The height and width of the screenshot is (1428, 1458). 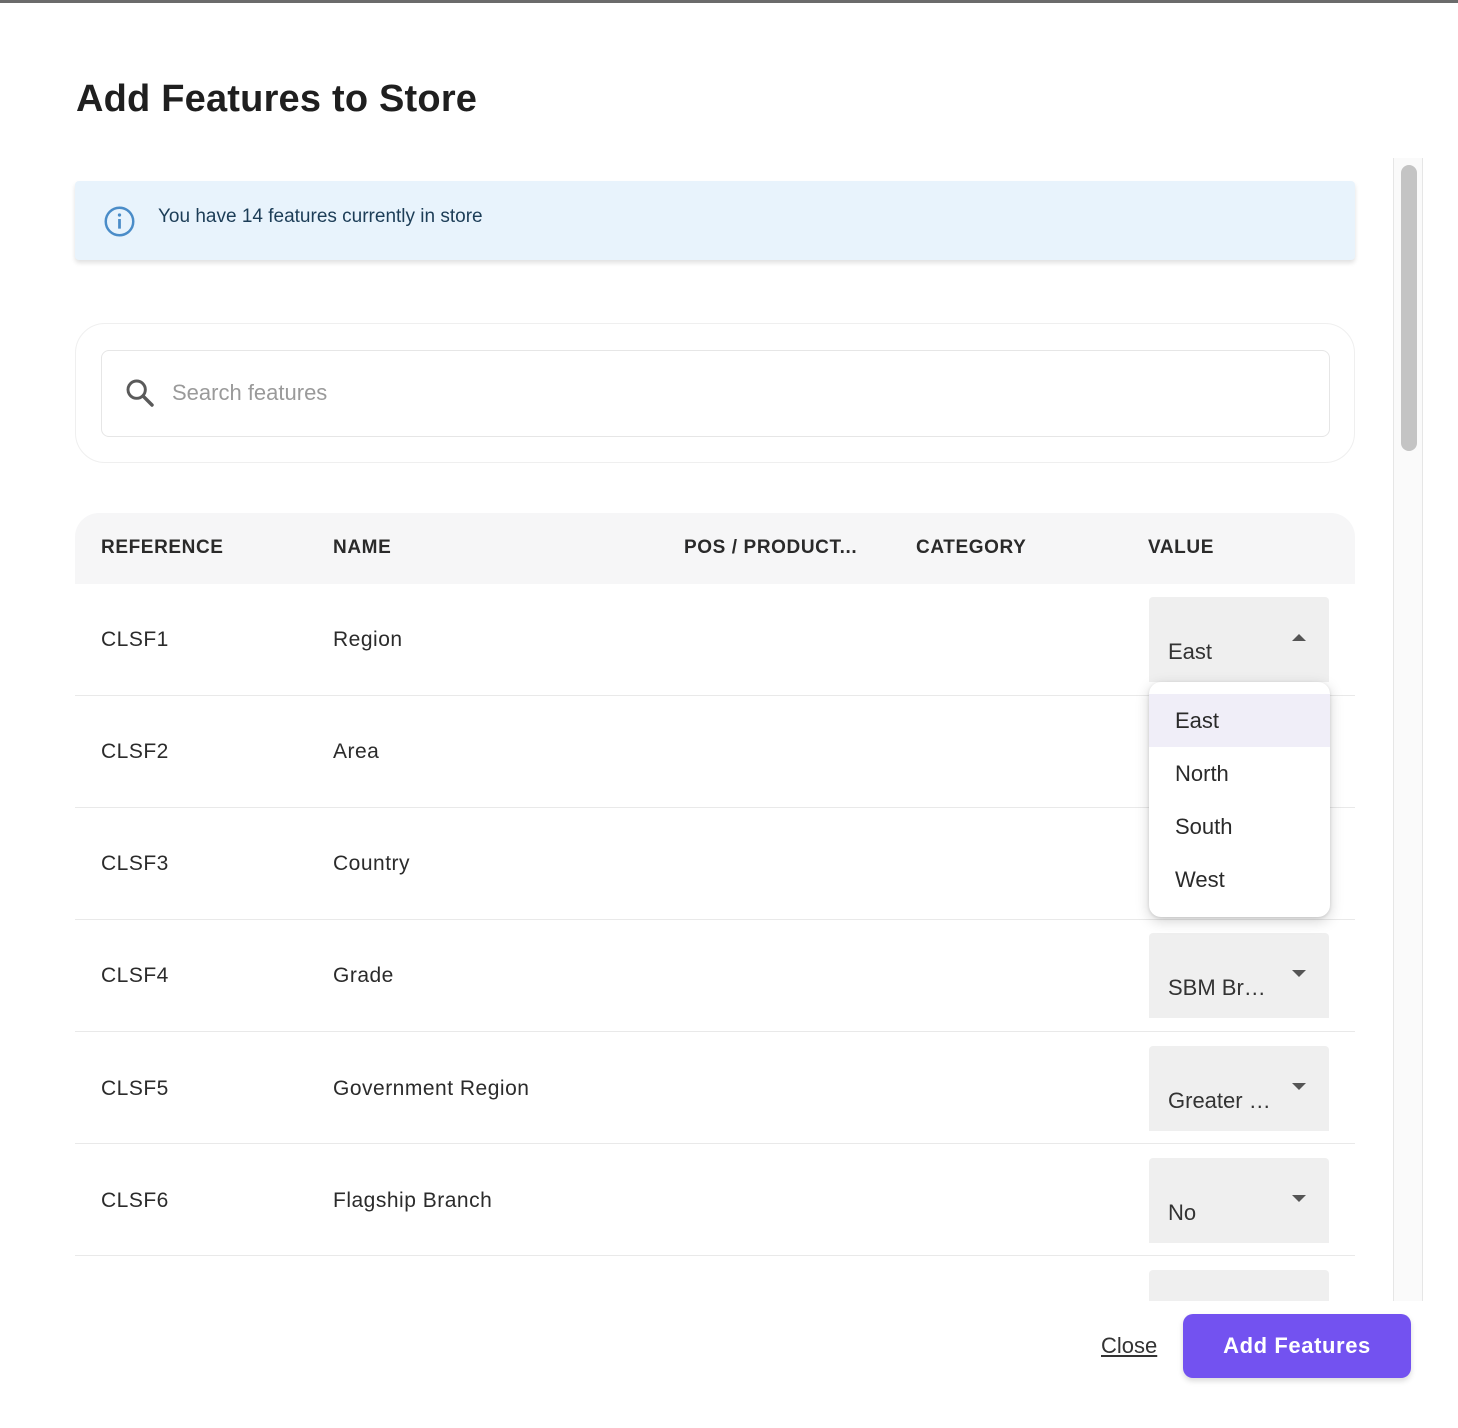 I want to click on search-card, so click(x=715, y=393).